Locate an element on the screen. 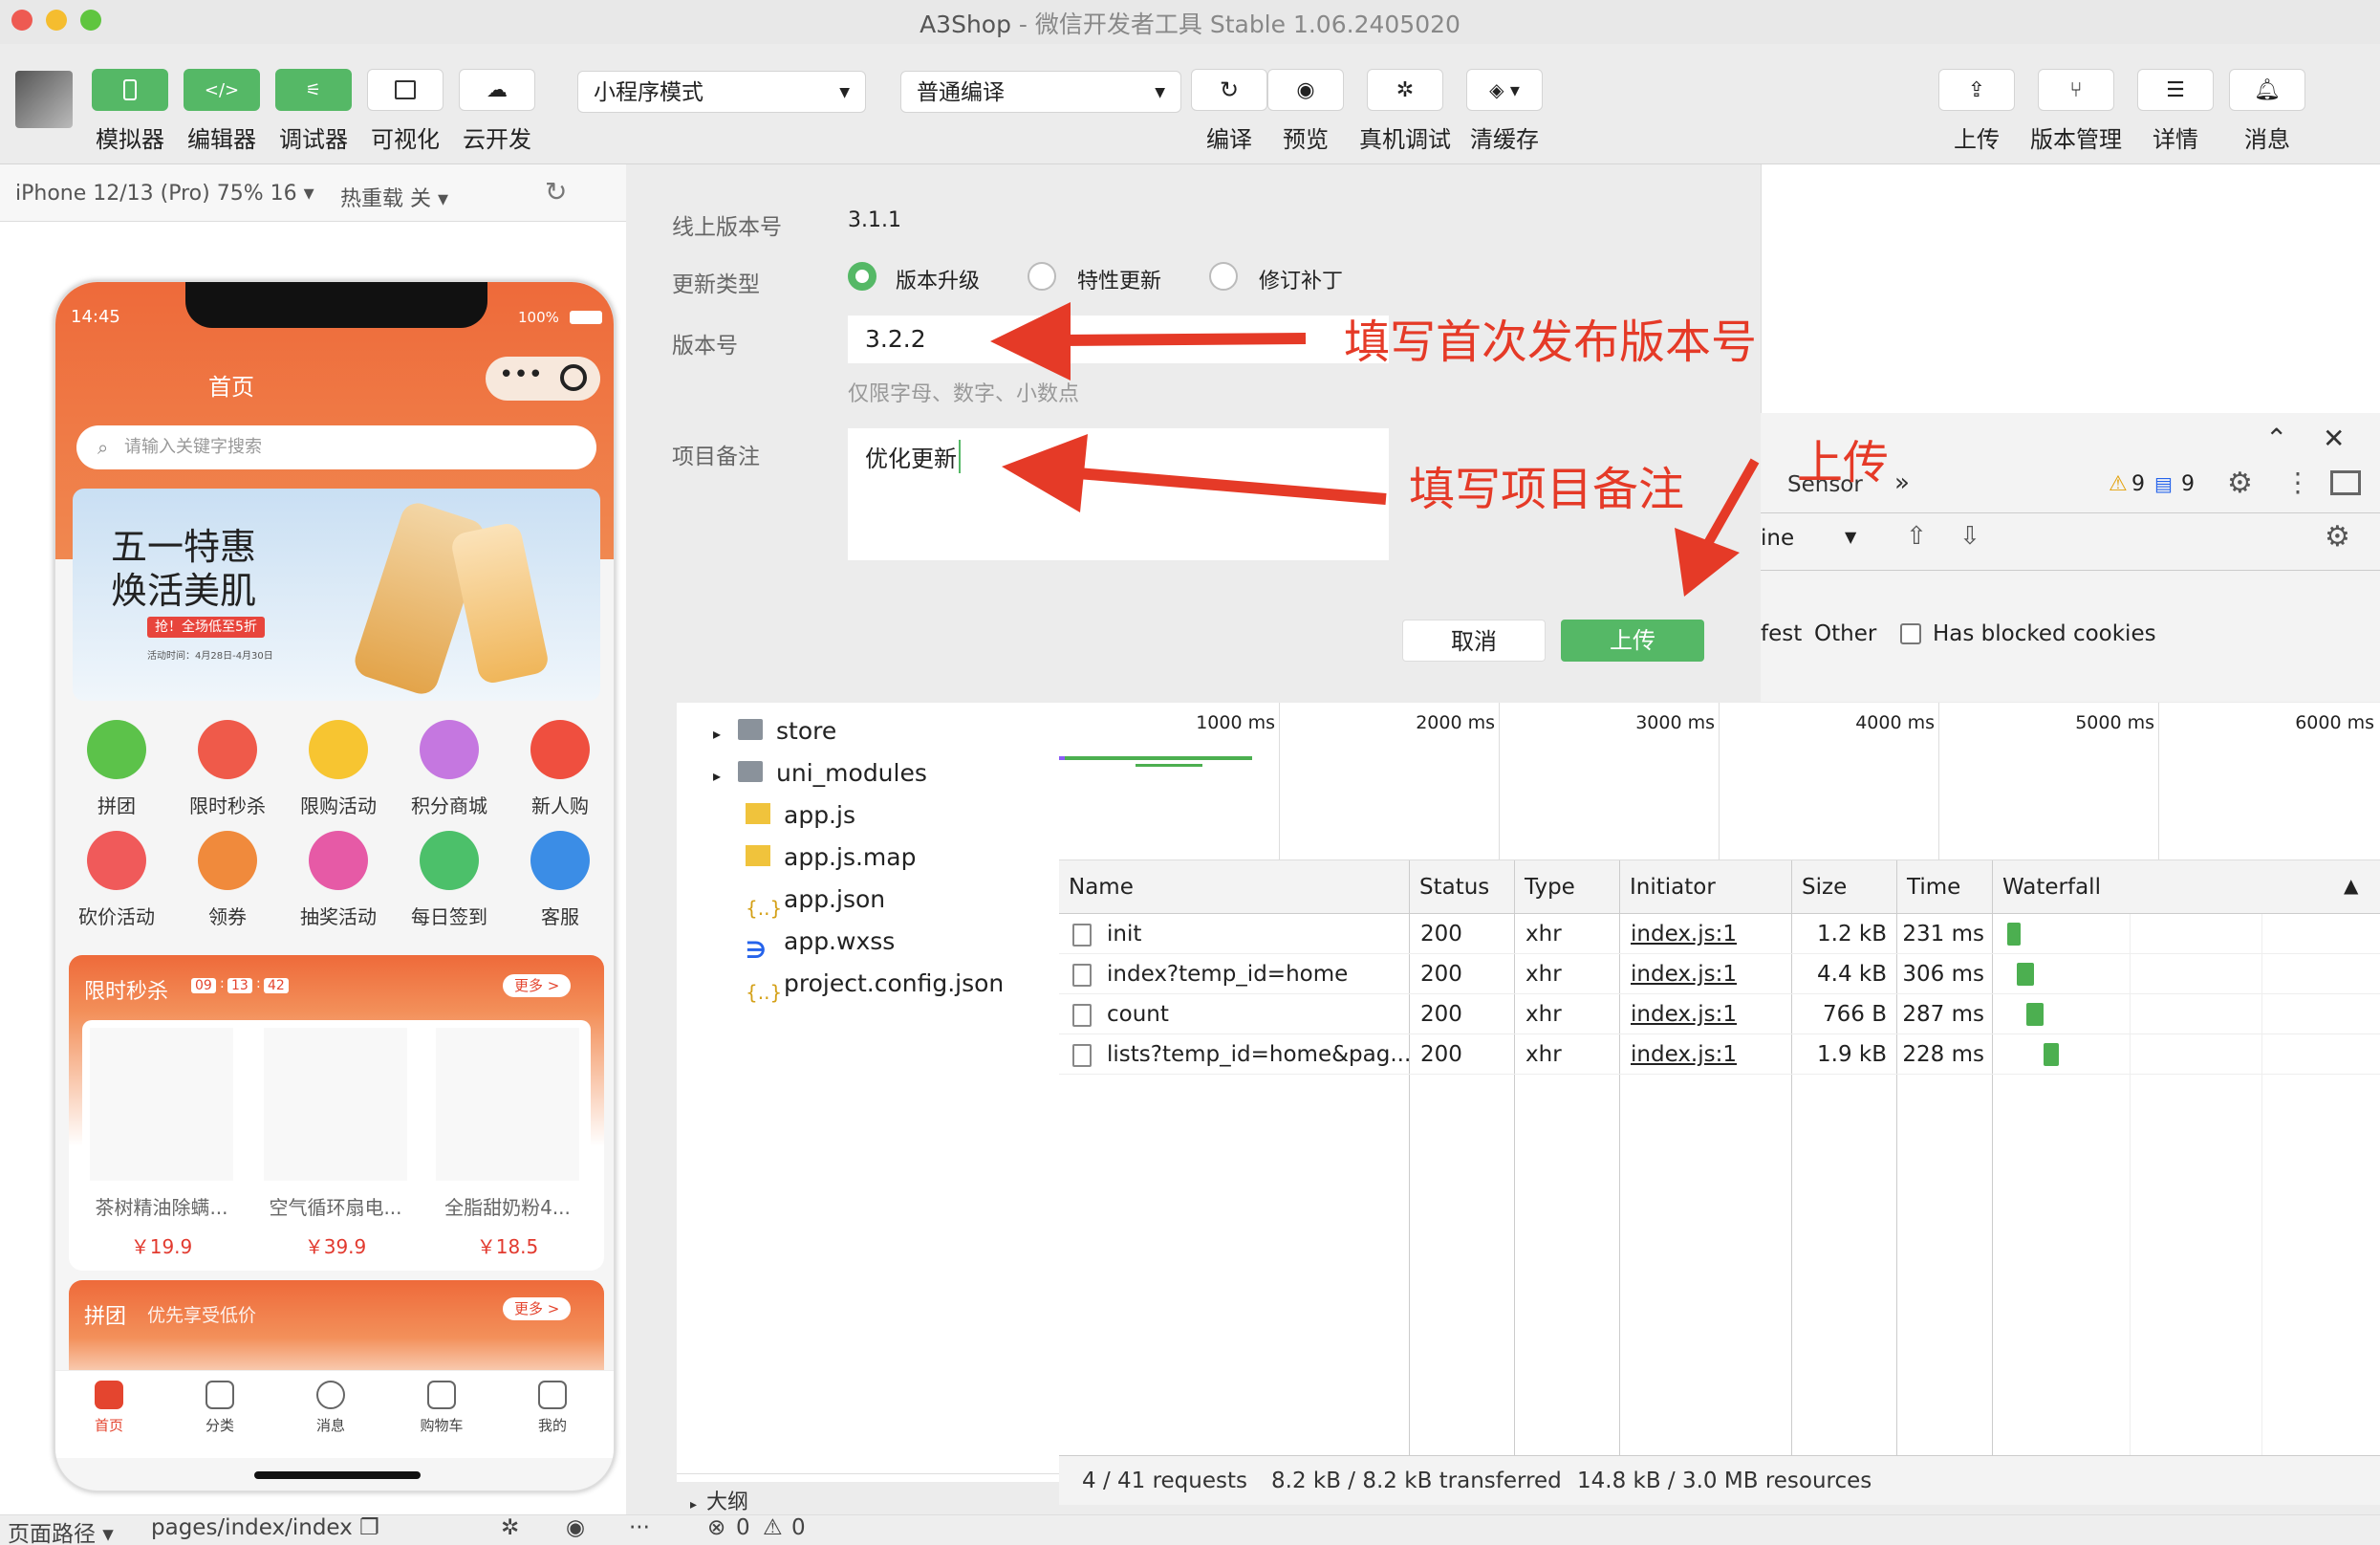 This screenshot has height=1545, width=2380. icon-limit-buy: 限购活动 is located at coordinates (339, 769).